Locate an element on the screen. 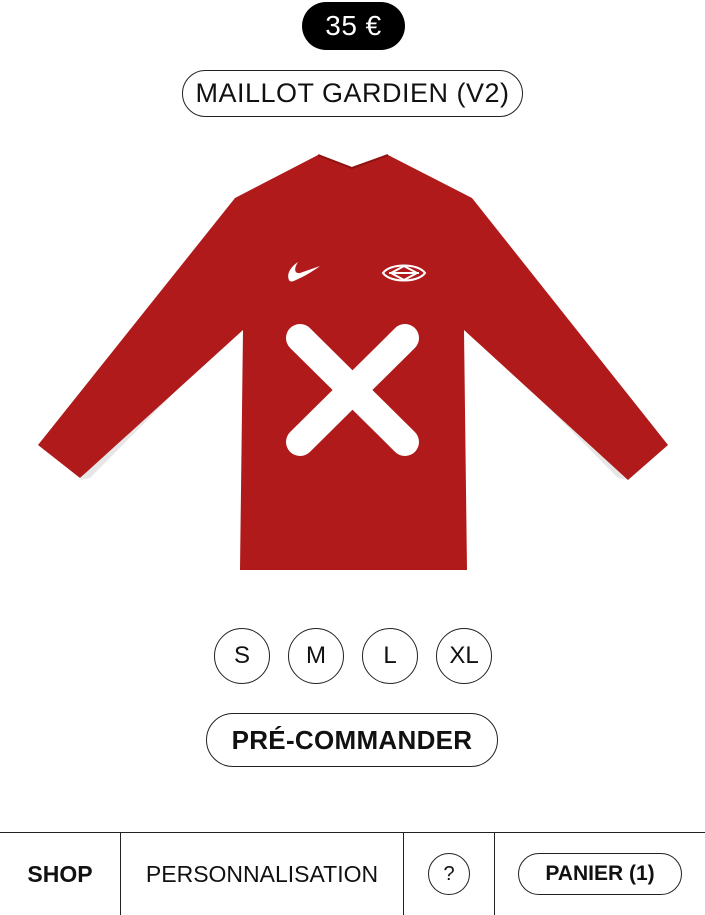 This screenshot has height=915, width=705. size-label: M is located at coordinates (316, 655).